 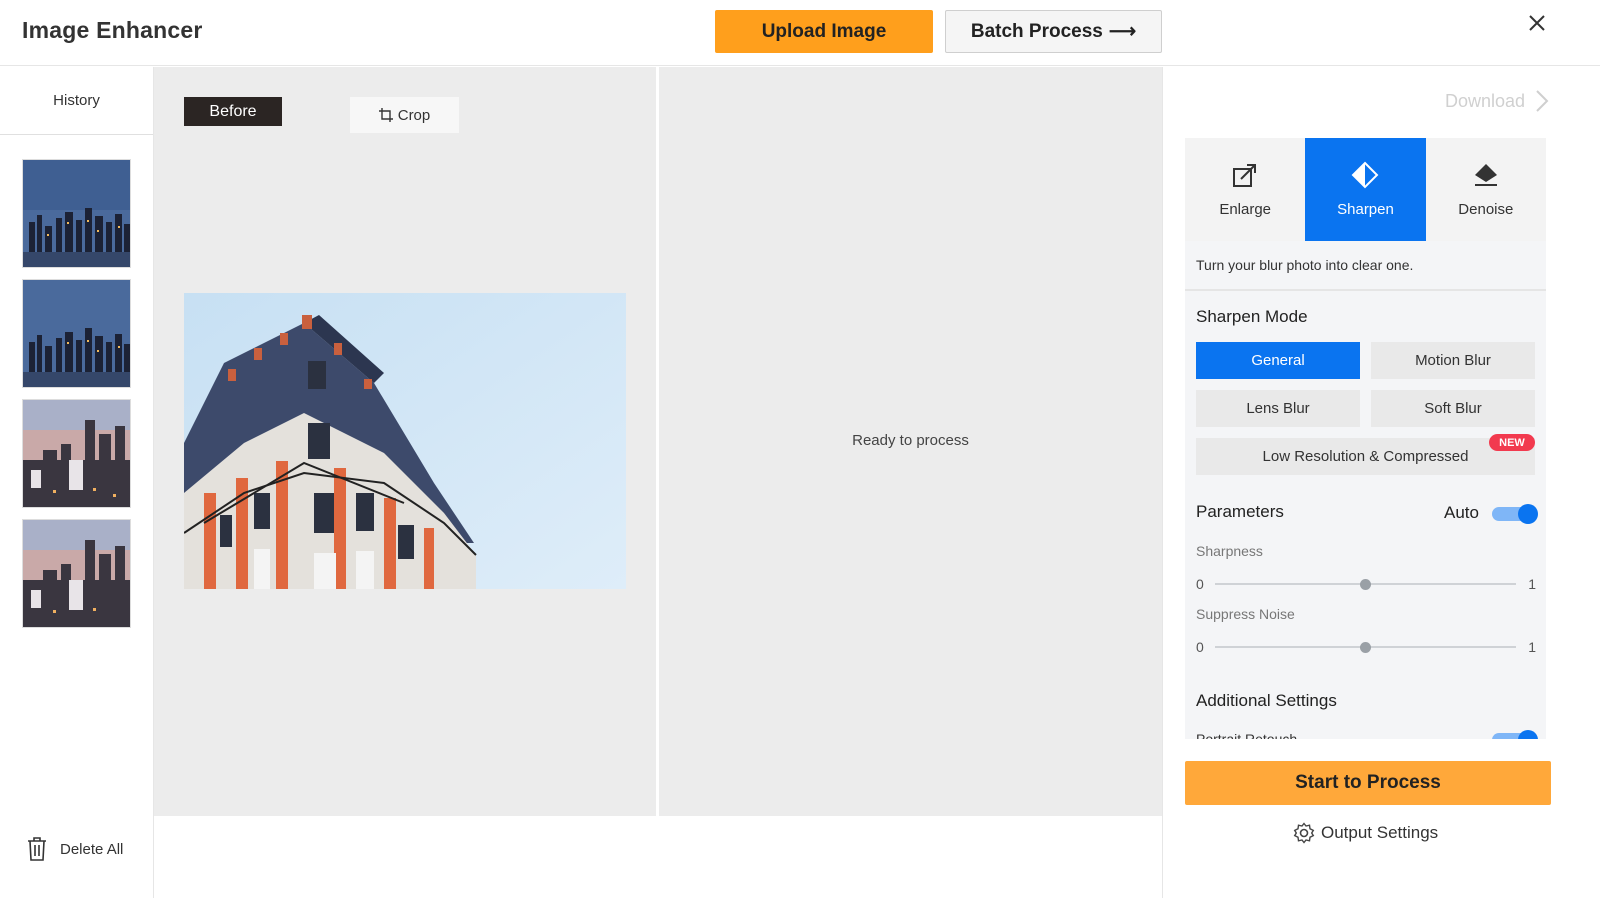 What do you see at coordinates (1485, 100) in the screenshot?
I see `download-label: Download` at bounding box center [1485, 100].